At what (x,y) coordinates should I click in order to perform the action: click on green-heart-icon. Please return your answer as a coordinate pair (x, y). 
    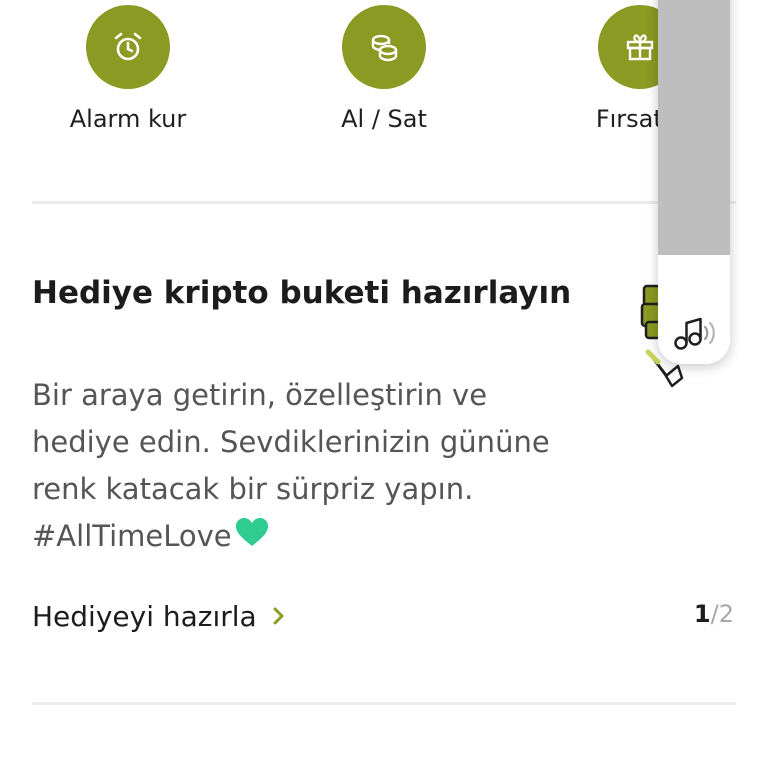
    Looking at the image, I should click on (252, 538).